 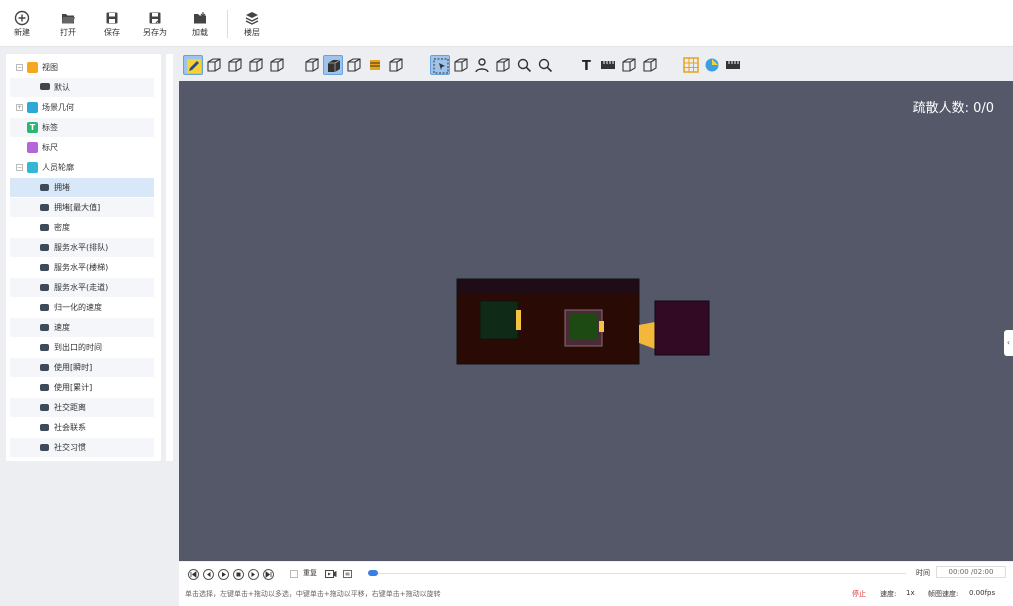 I want to click on tree-node-metric: 服务水平(排队), so click(x=82, y=247).